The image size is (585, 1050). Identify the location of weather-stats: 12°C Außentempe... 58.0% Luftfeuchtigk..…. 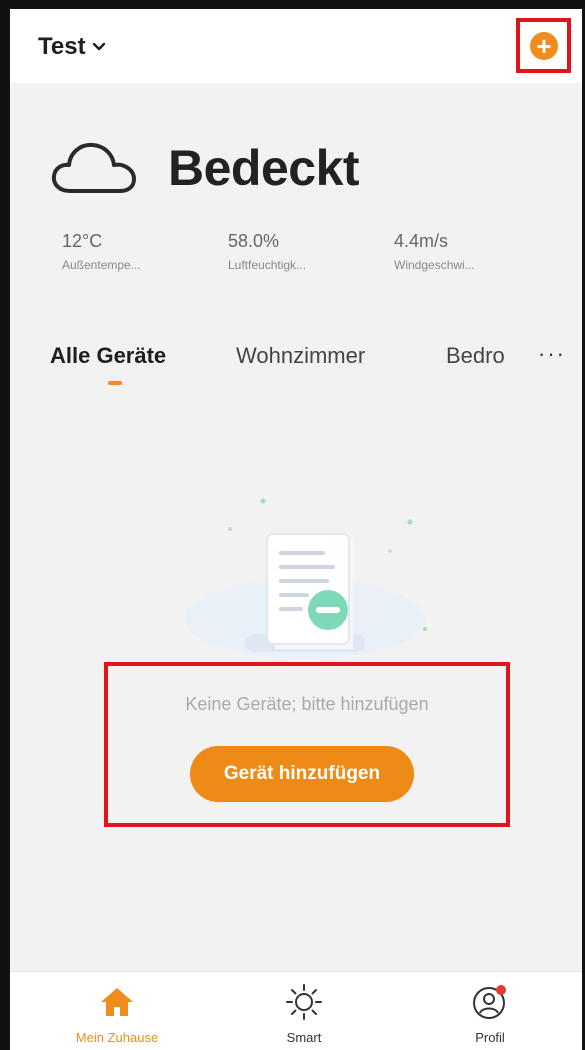
(311, 251).